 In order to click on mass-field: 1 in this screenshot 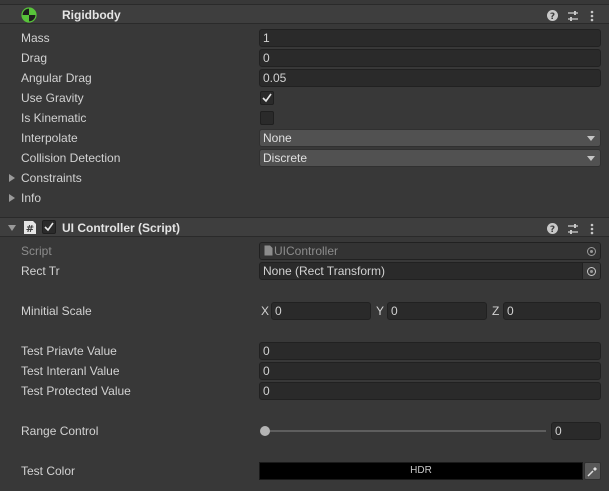, I will do `click(430, 38)`.